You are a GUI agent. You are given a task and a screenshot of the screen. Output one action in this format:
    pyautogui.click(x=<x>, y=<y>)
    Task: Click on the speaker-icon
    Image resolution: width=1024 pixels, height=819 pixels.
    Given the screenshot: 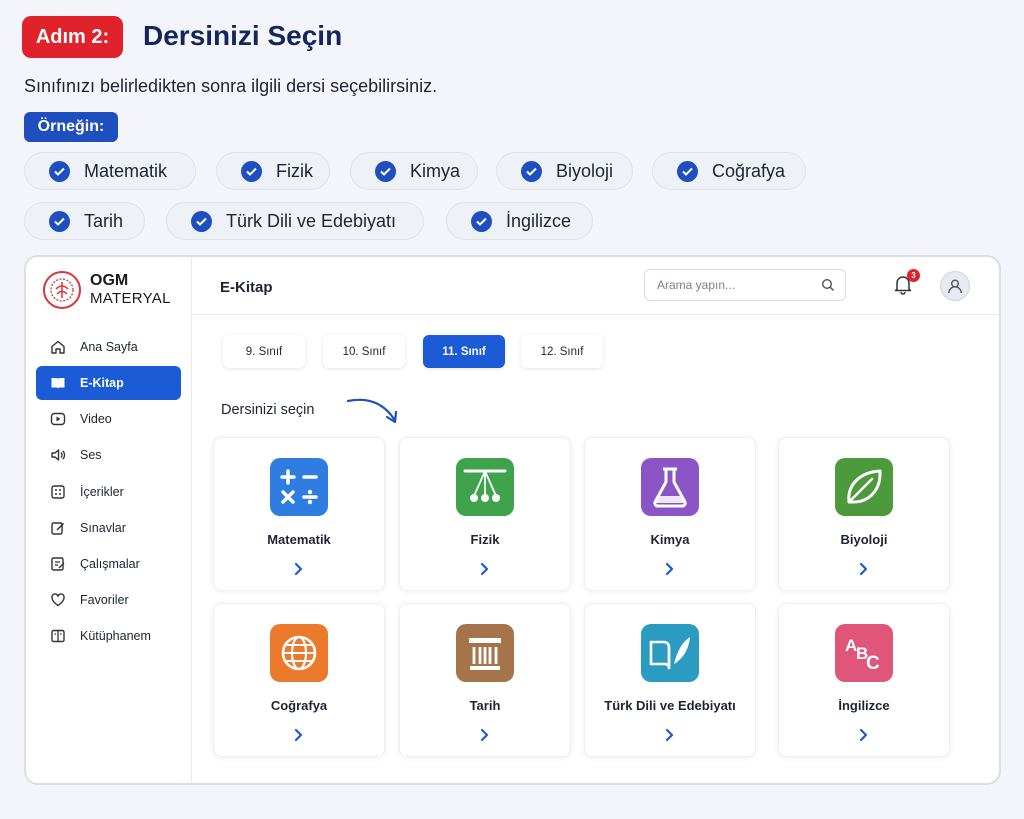 What is the action you would take?
    pyautogui.click(x=58, y=455)
    